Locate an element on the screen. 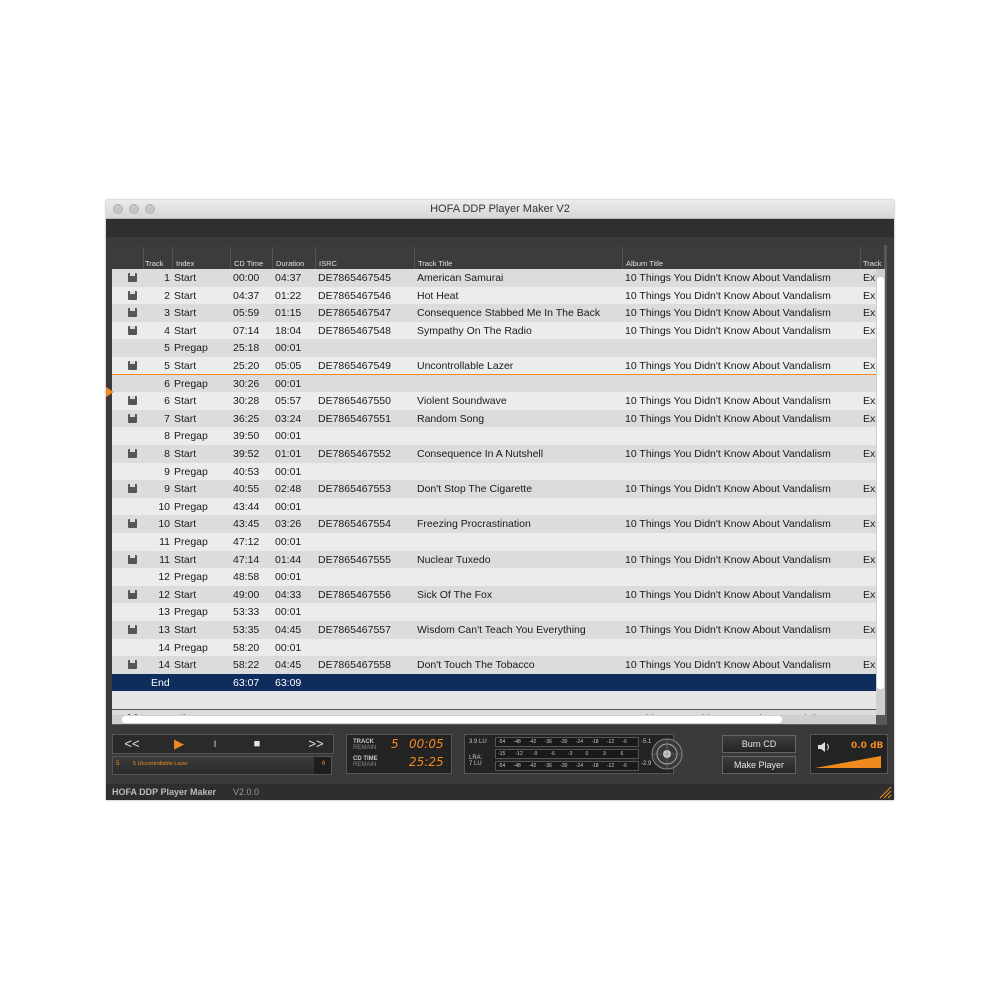  table-row: 11 Pregap 47:12 00:01 is located at coordinates (494, 542).